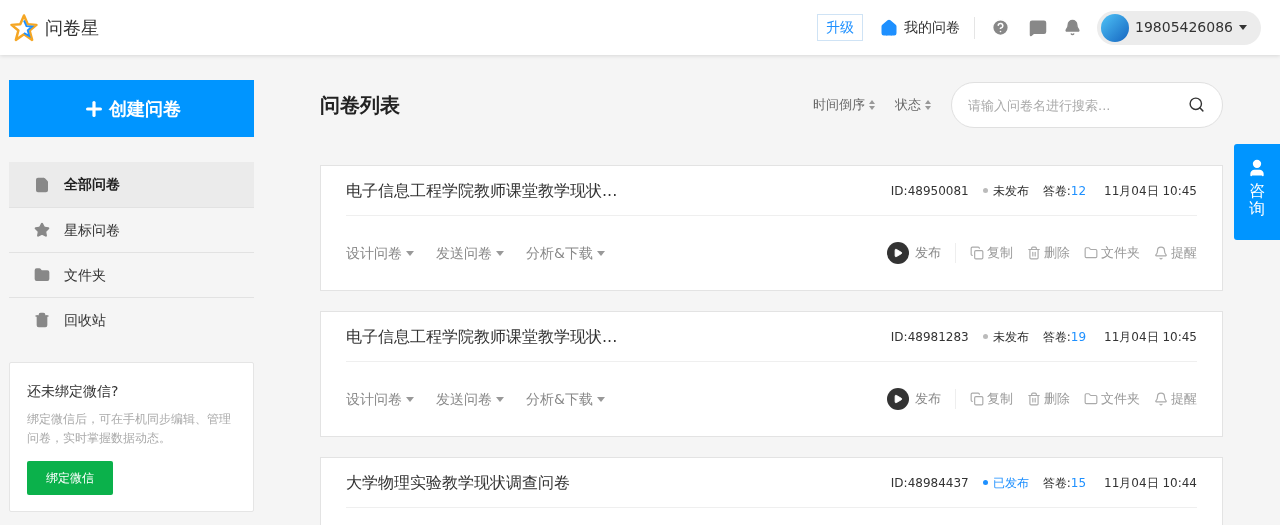 The image size is (1280, 525). Describe the element at coordinates (42, 184) in the screenshot. I see `file-icon` at that location.